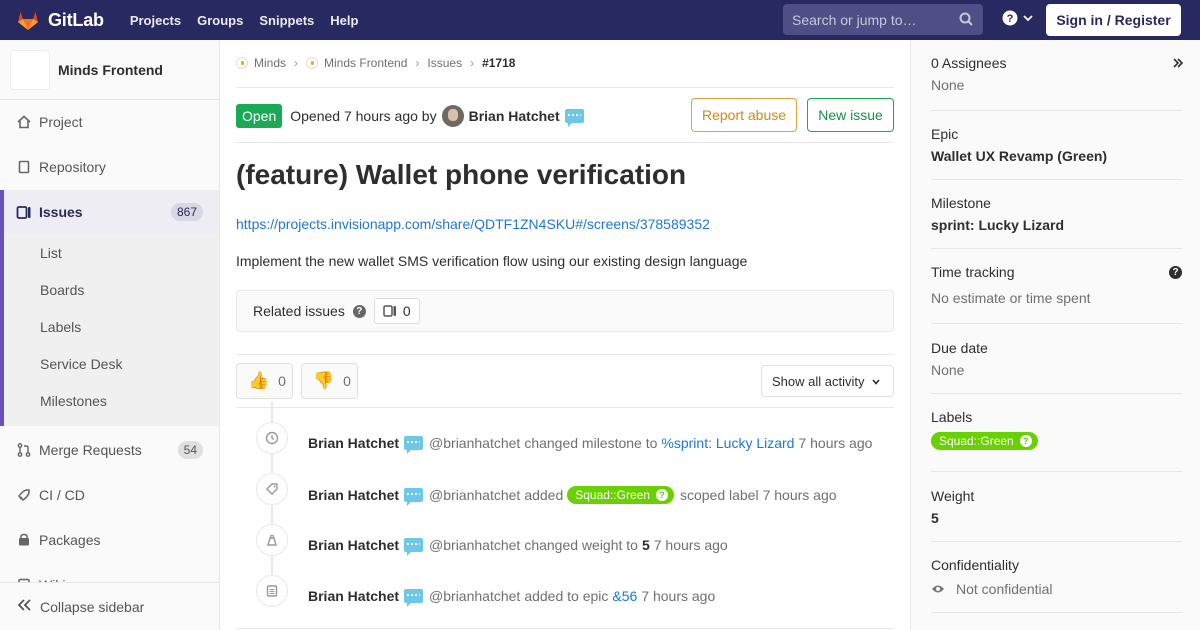 The image size is (1200, 630). What do you see at coordinates (24, 606) in the screenshot?
I see `double-chevron-left-icon` at bounding box center [24, 606].